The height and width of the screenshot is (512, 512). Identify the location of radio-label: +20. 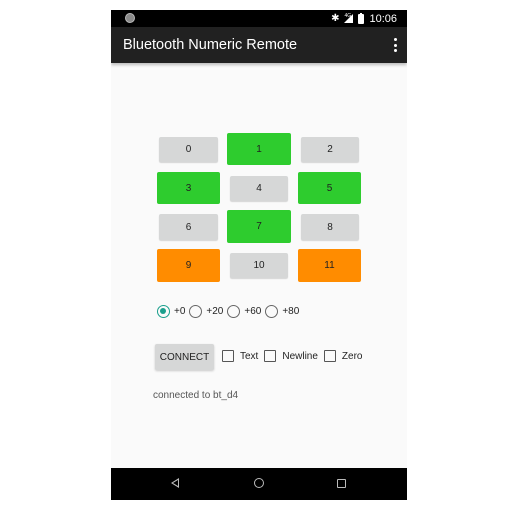
(215, 311).